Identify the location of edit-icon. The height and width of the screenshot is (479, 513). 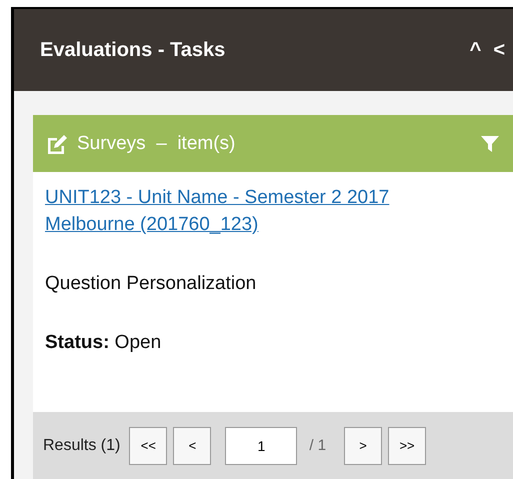
(57, 143).